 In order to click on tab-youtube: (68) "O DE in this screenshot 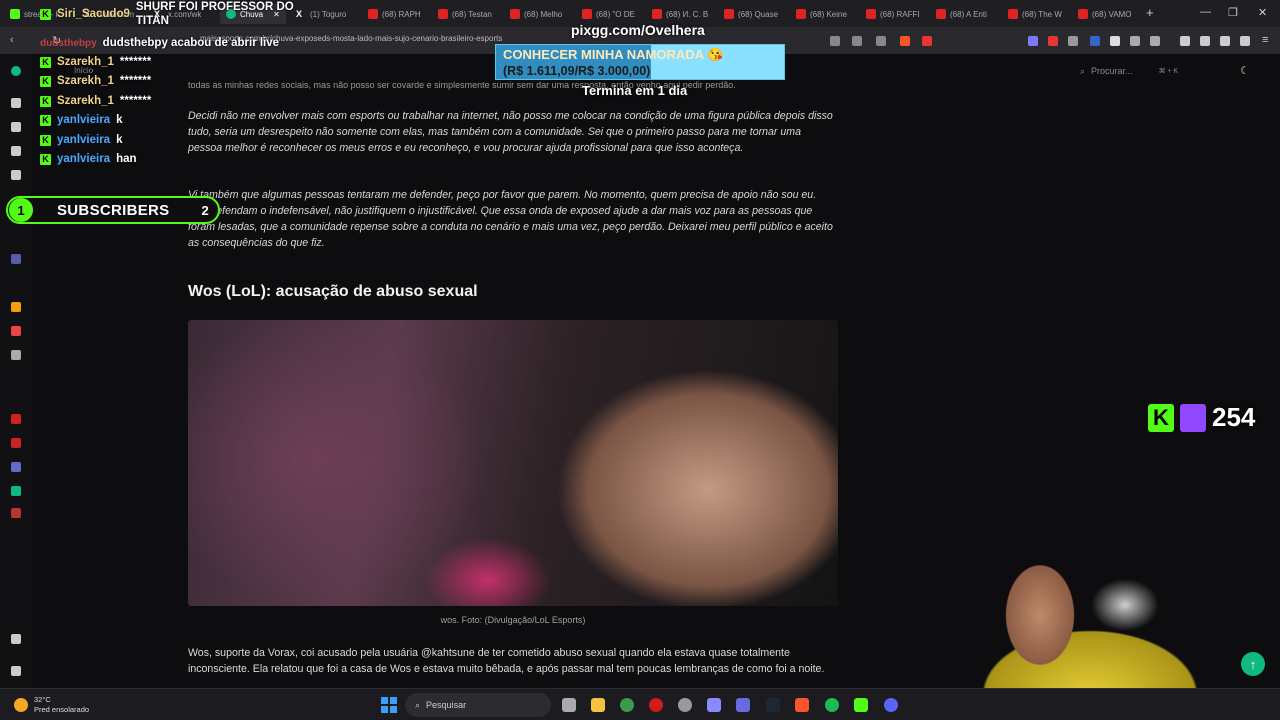, I will do `click(613, 14)`.